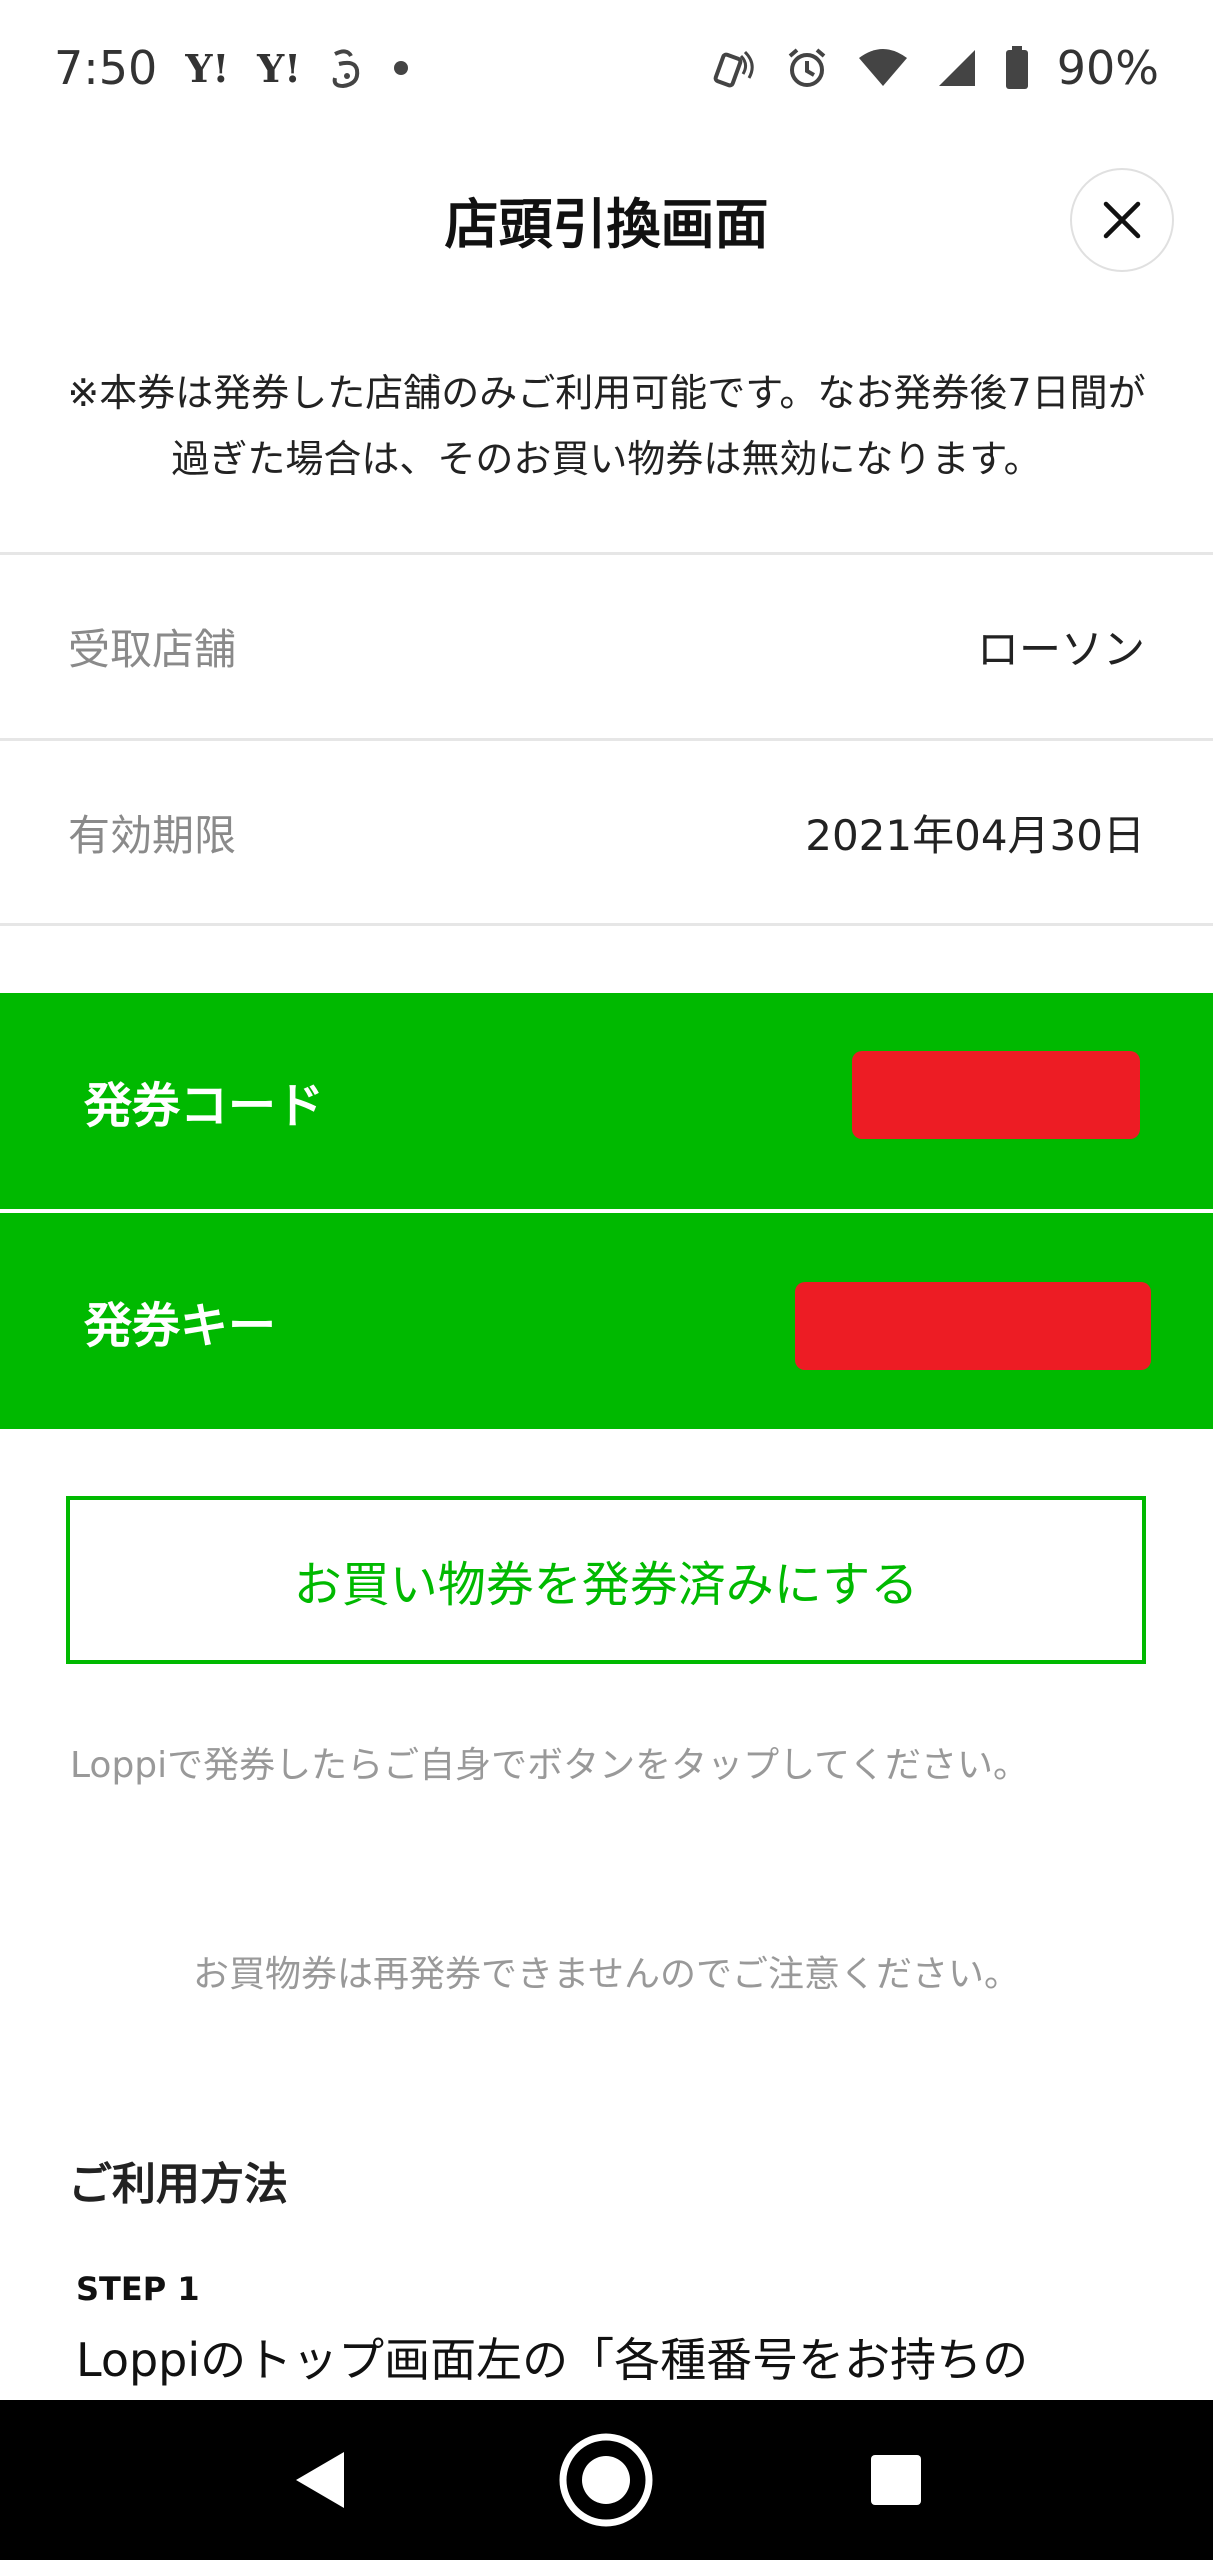 This screenshot has width=1213, height=2560. I want to click on issue-code-label: 発券コード, so click(204, 1106).